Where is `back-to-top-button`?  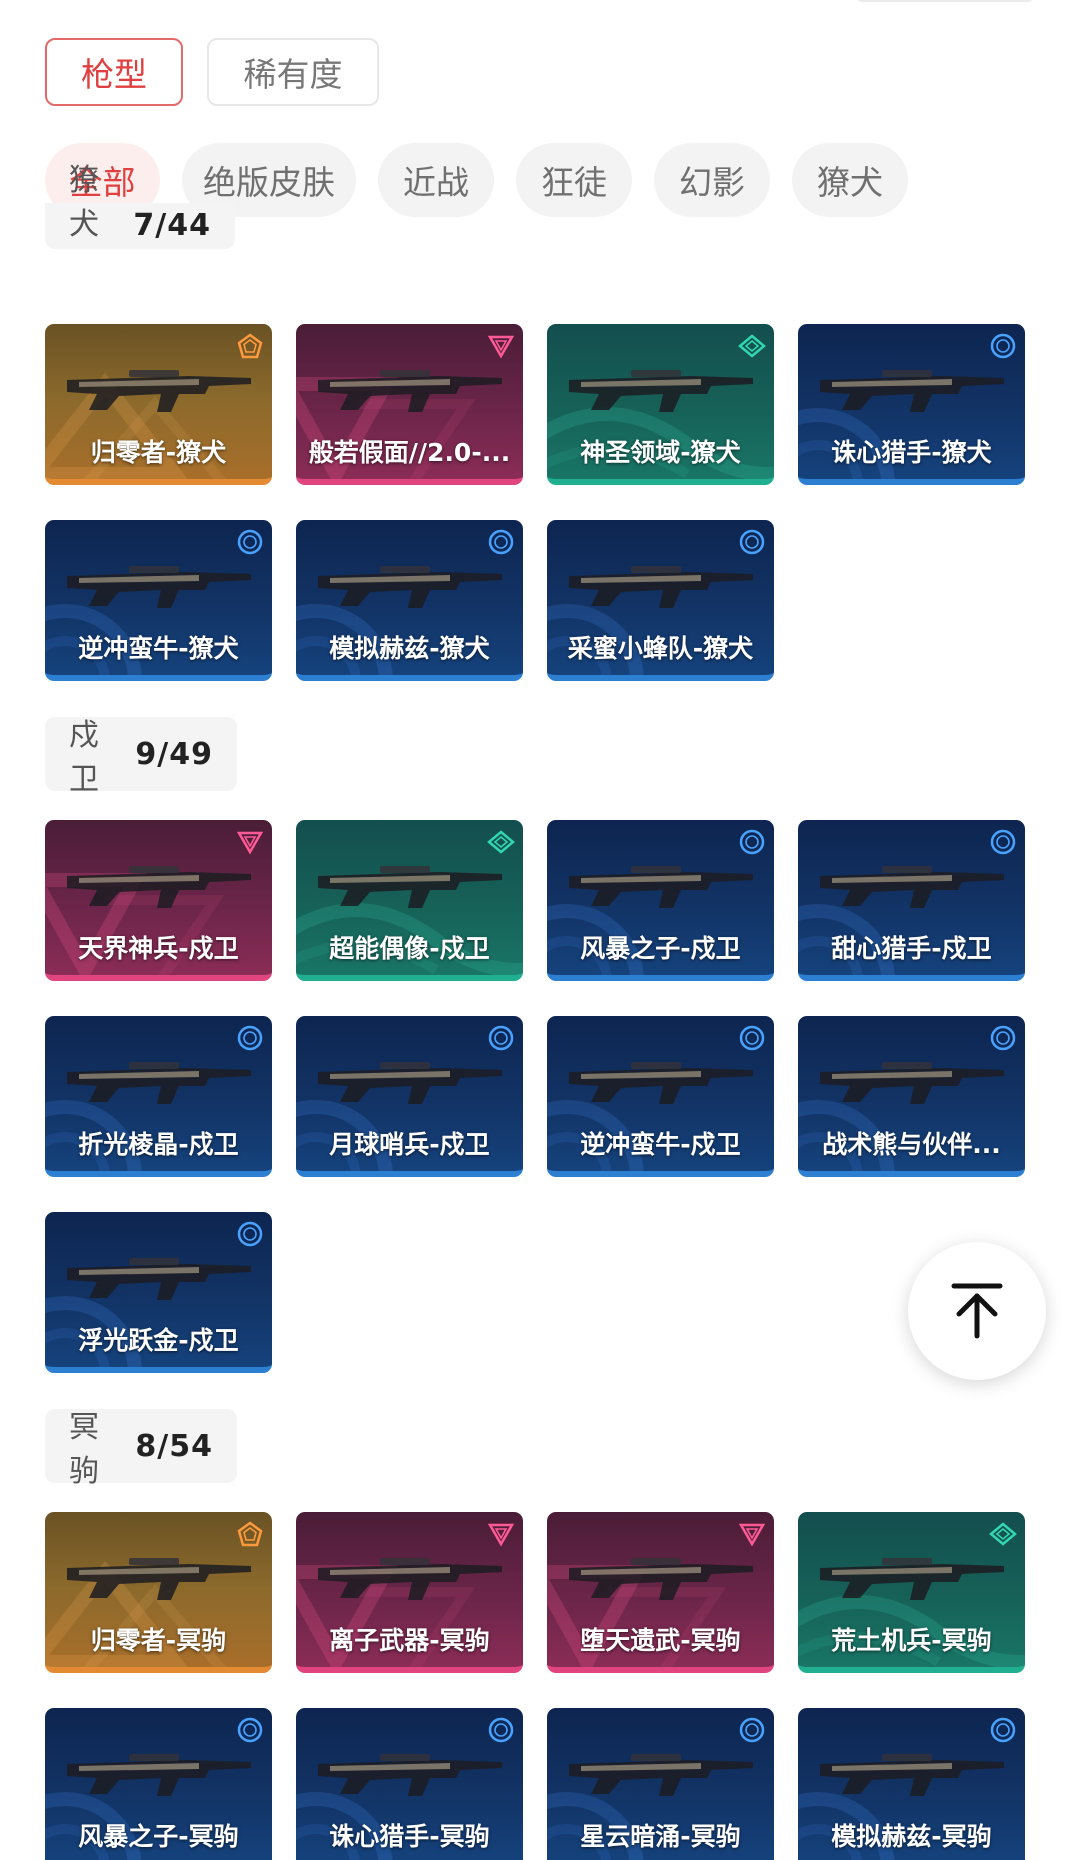
back-to-top-button is located at coordinates (977, 1311).